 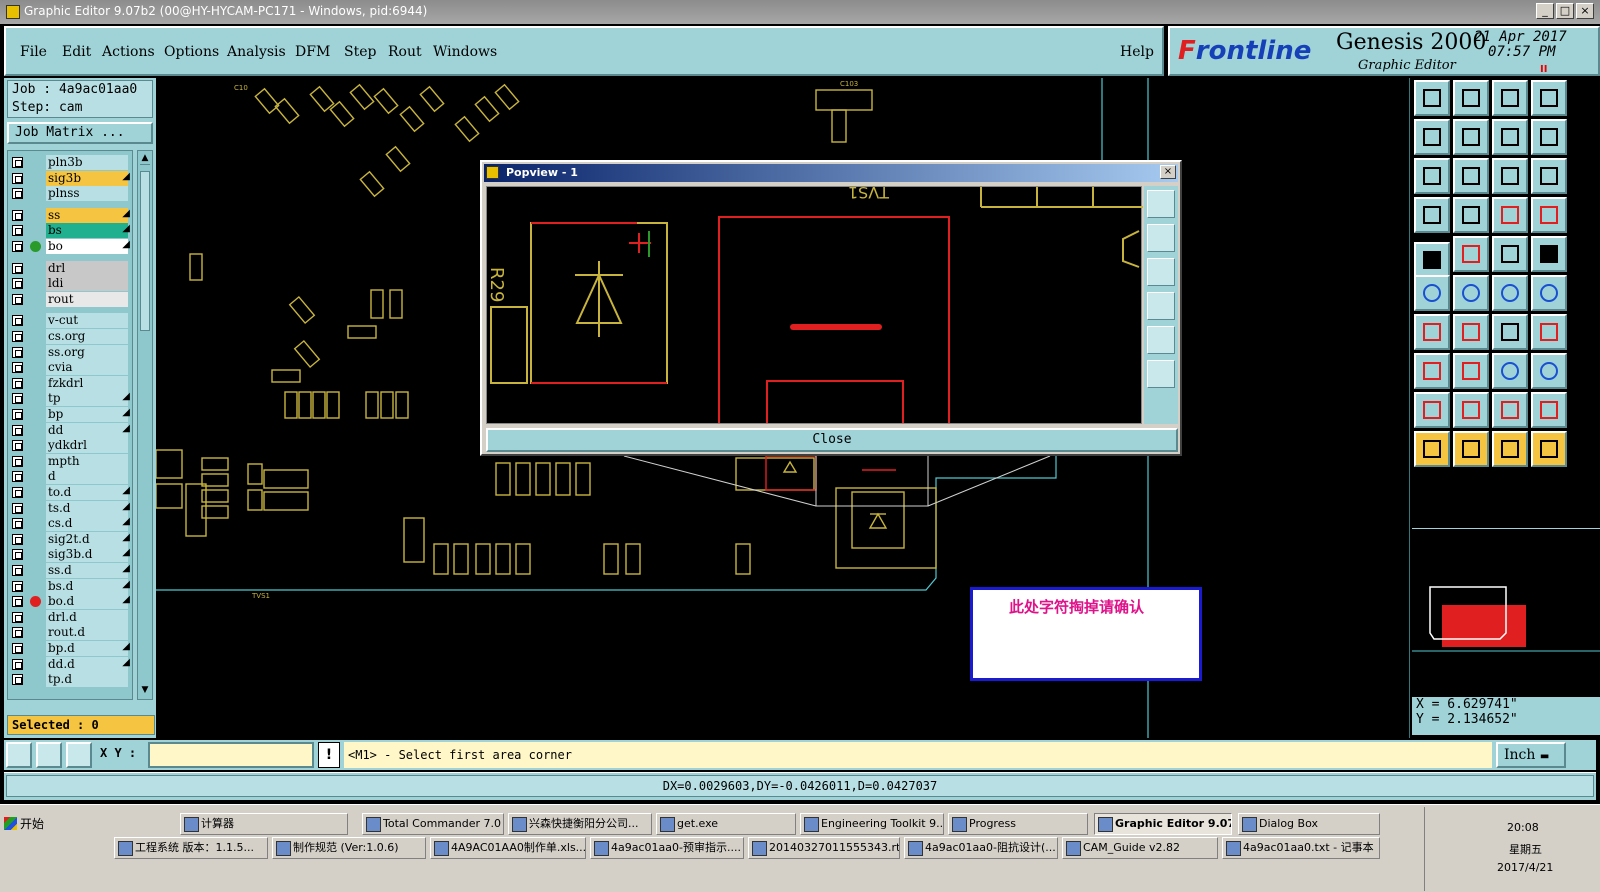 What do you see at coordinates (264, 824) in the screenshot?
I see `taskbar-item: 计算器` at bounding box center [264, 824].